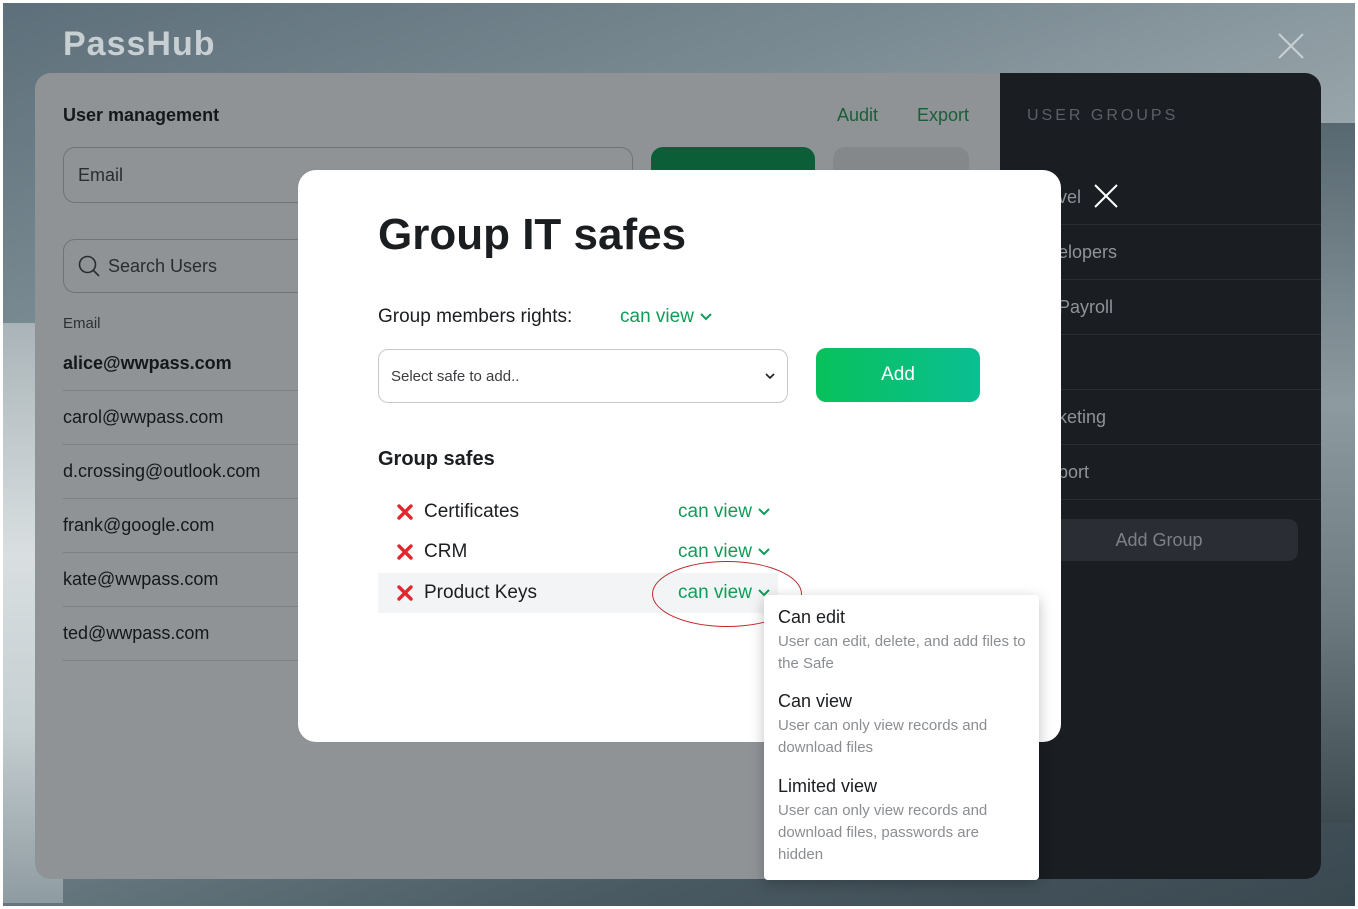 This screenshot has height=909, width=1358. I want to click on group-label: vel, so click(1070, 196).